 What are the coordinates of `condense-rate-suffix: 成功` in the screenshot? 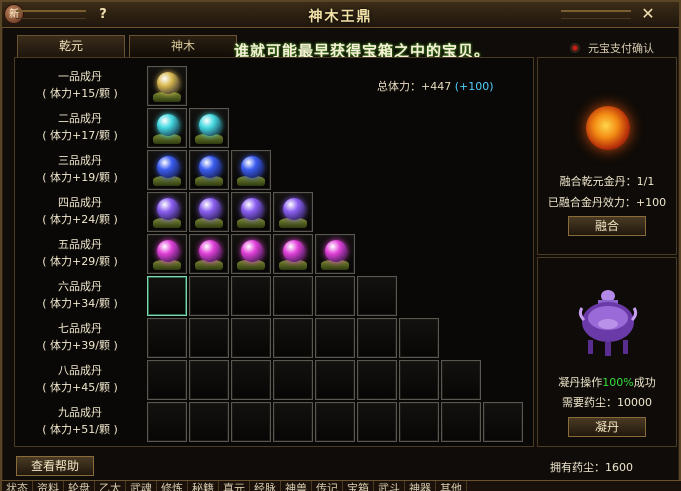 It's located at (644, 382).